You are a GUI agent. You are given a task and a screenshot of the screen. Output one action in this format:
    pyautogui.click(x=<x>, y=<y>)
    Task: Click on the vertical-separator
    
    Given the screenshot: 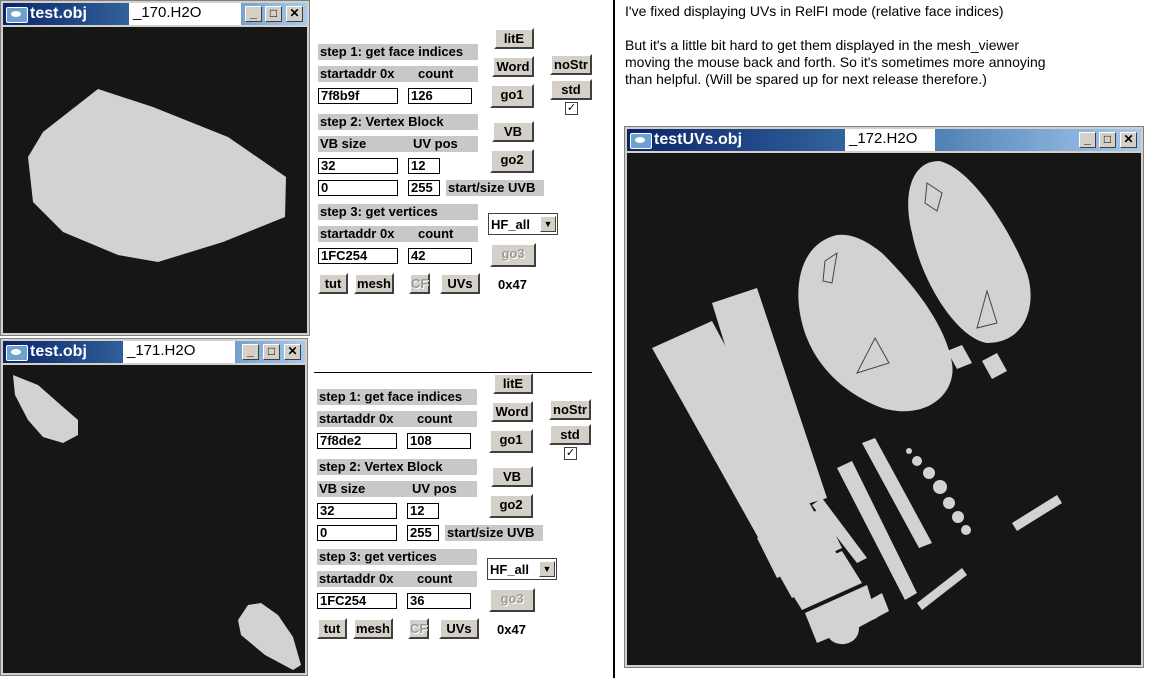 What is the action you would take?
    pyautogui.click(x=614, y=339)
    